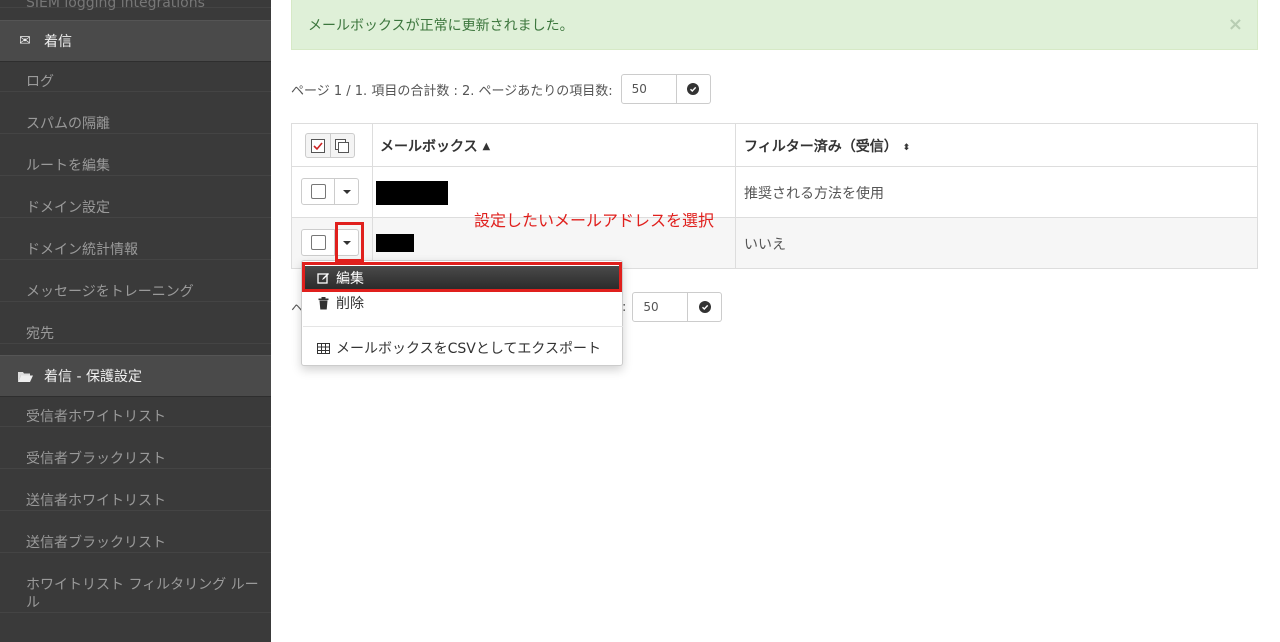 This screenshot has width=1280, height=642. Describe the element at coordinates (96, 543) in the screenshot. I see `sidebar-item-label: 送信者ブラックリスト` at that location.